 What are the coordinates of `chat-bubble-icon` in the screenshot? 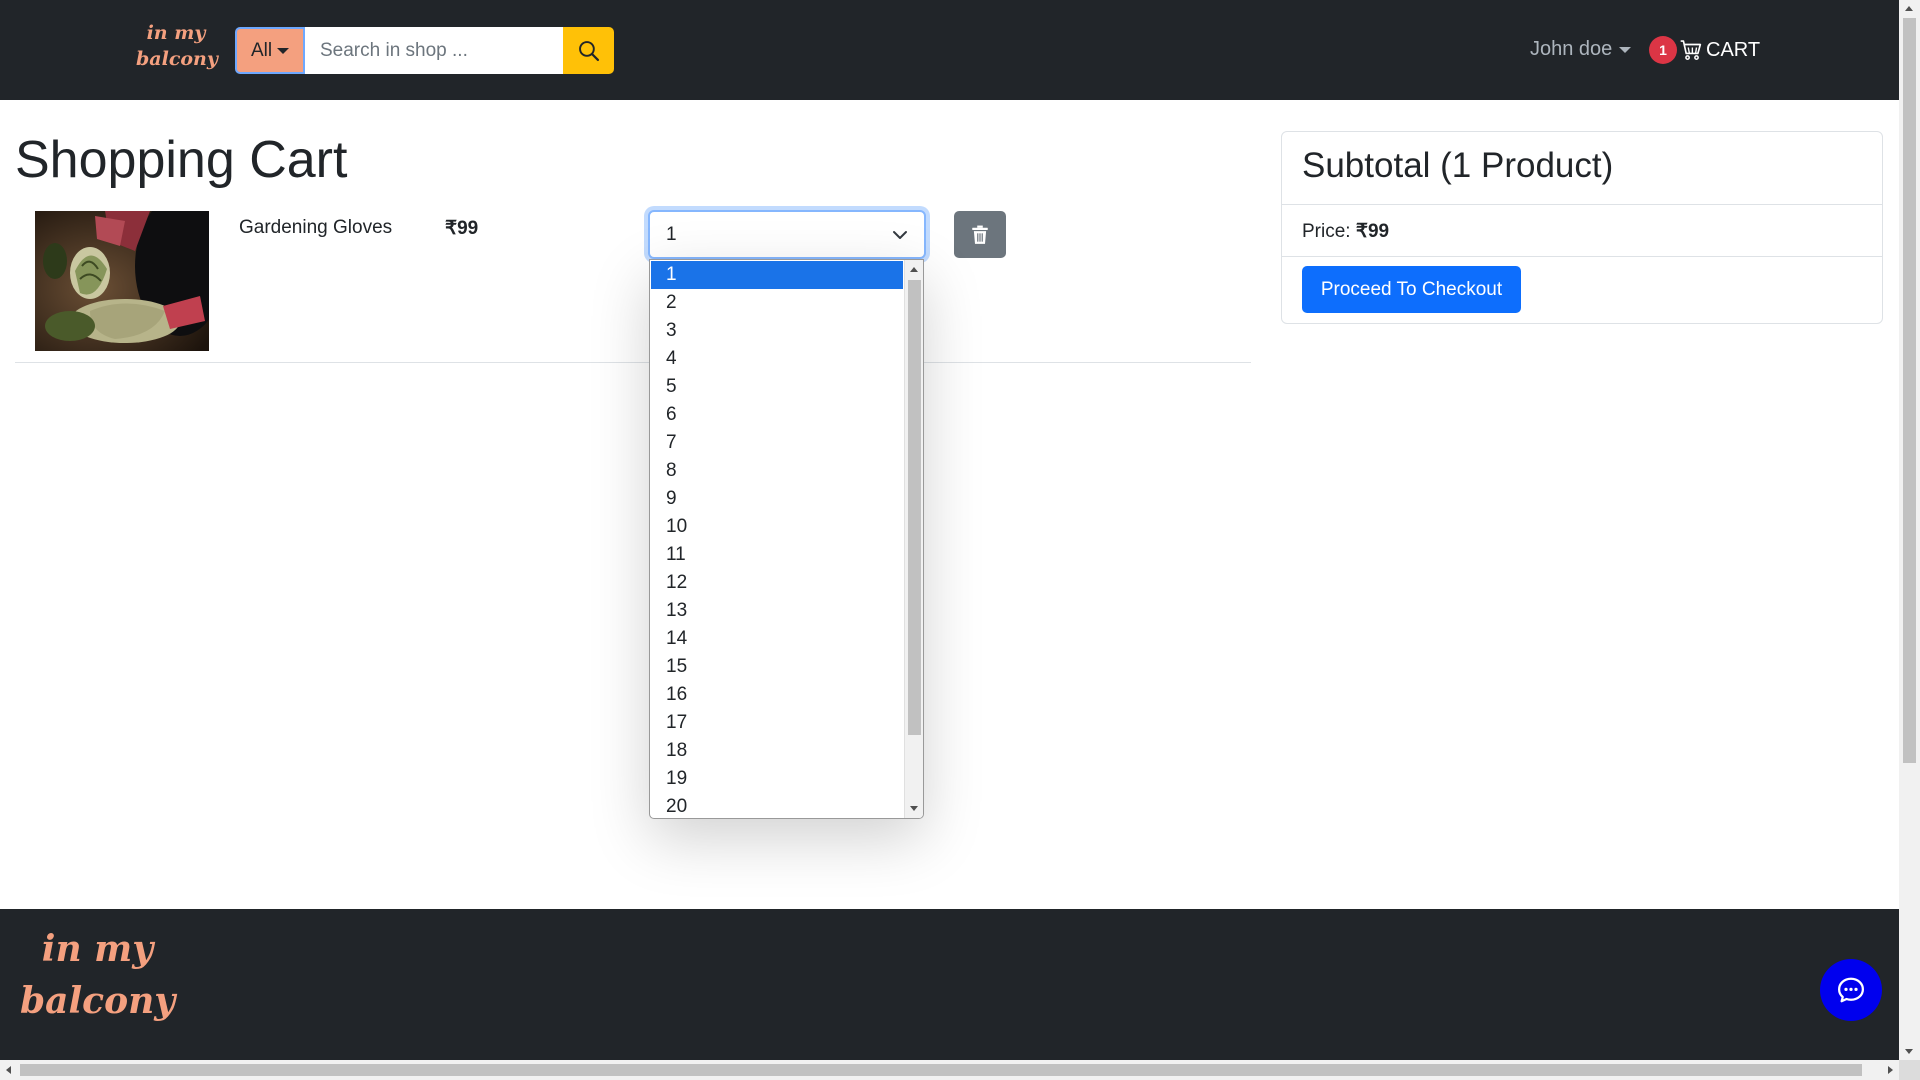 It's located at (1851, 990).